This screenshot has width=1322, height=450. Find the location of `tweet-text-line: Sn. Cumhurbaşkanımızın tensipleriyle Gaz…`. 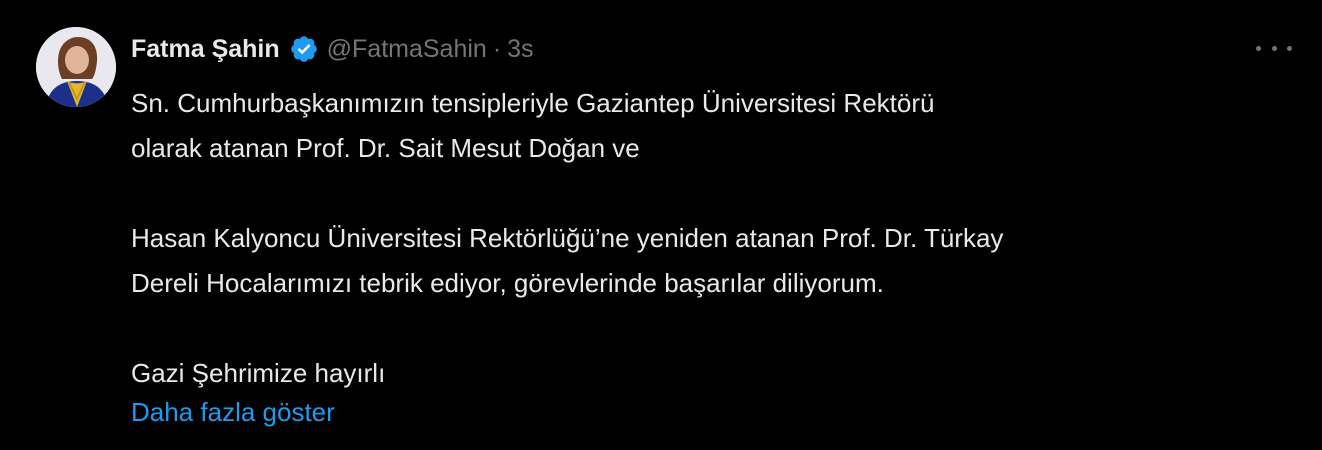

tweet-text-line: Sn. Cumhurbaşkanımızın tensipleriyle Gaz… is located at coordinates (533, 103).